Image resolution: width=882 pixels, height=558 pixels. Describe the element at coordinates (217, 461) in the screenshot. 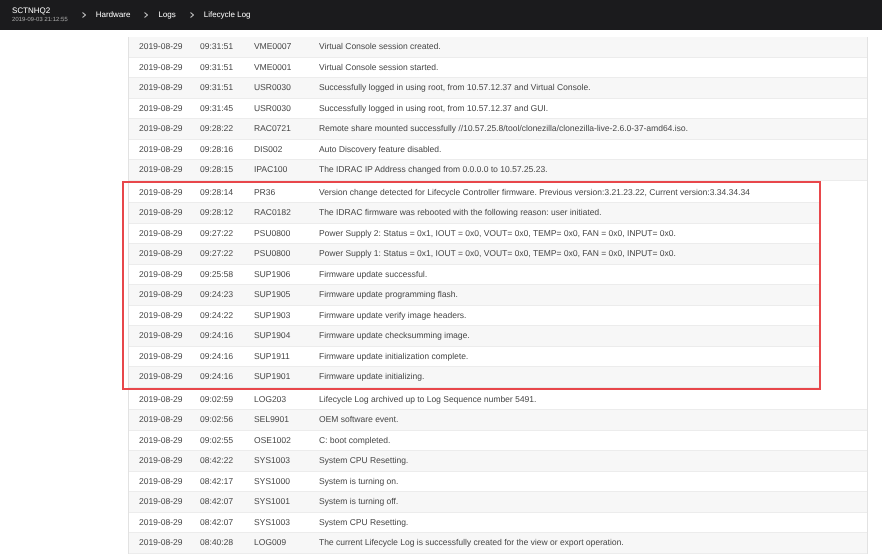

I see `time-cell-text: 08:42:22` at that location.